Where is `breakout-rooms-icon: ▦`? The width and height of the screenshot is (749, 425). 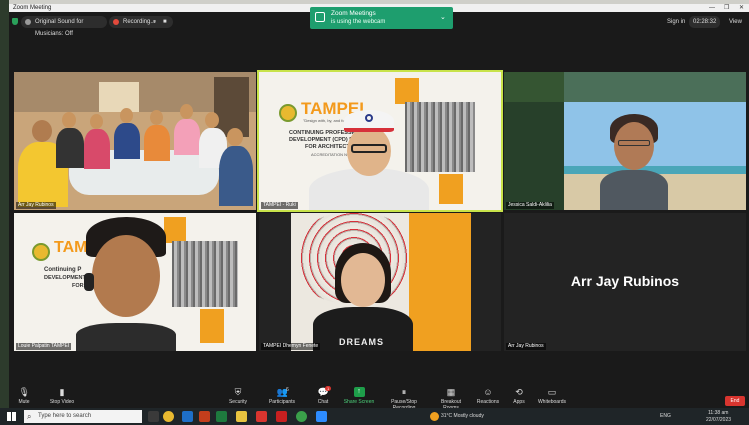 breakout-rooms-icon: ▦ is located at coordinates (451, 392).